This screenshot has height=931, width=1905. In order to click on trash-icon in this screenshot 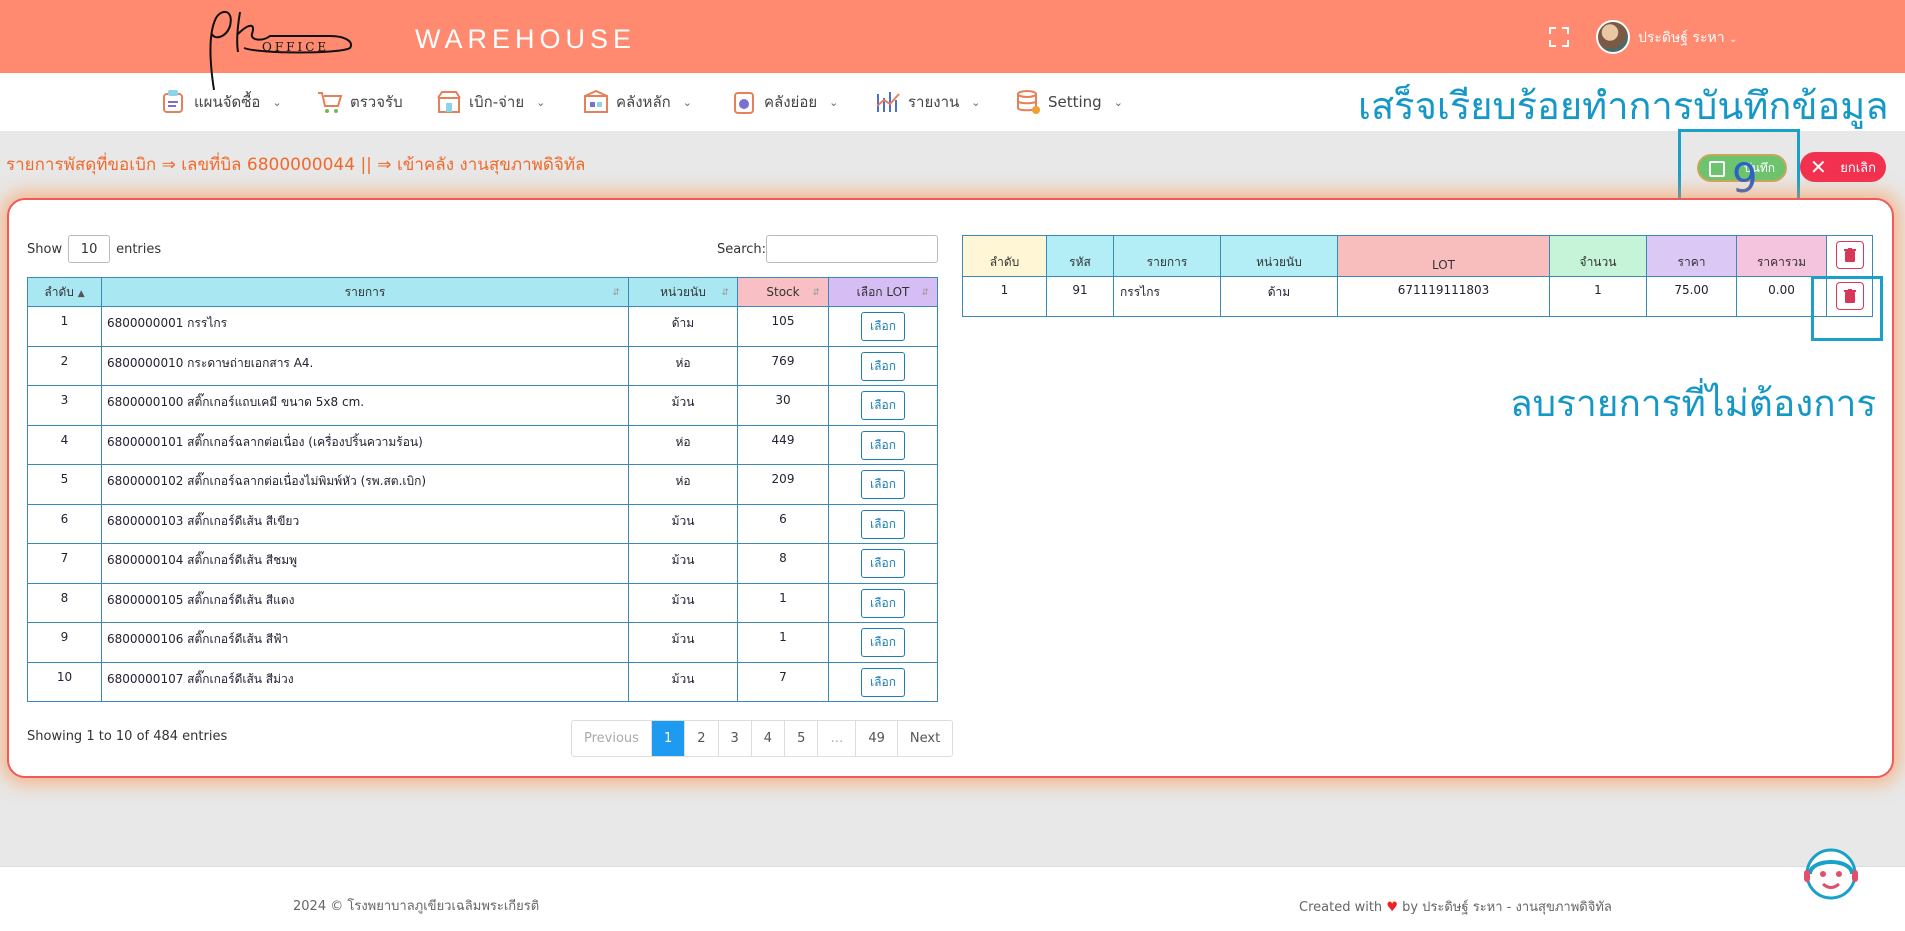, I will do `click(1849, 254)`.